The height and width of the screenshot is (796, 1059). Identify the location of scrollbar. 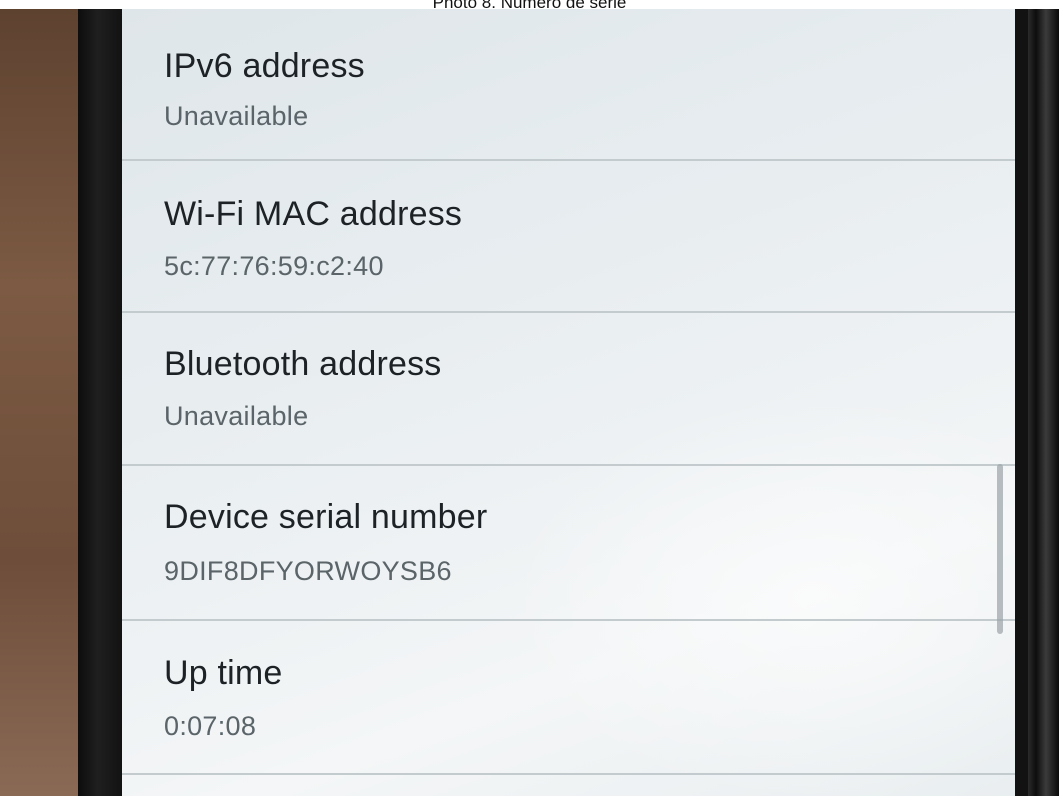
(1000, 549).